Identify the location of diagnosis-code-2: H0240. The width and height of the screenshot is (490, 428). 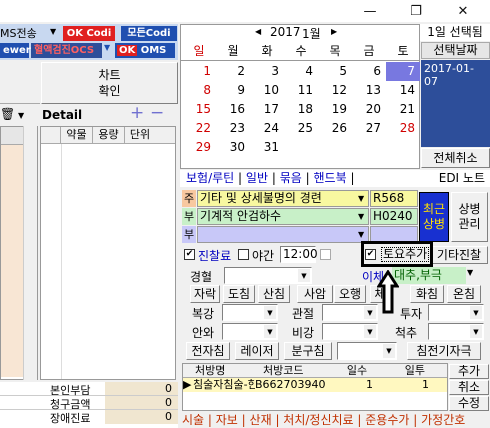
(394, 216).